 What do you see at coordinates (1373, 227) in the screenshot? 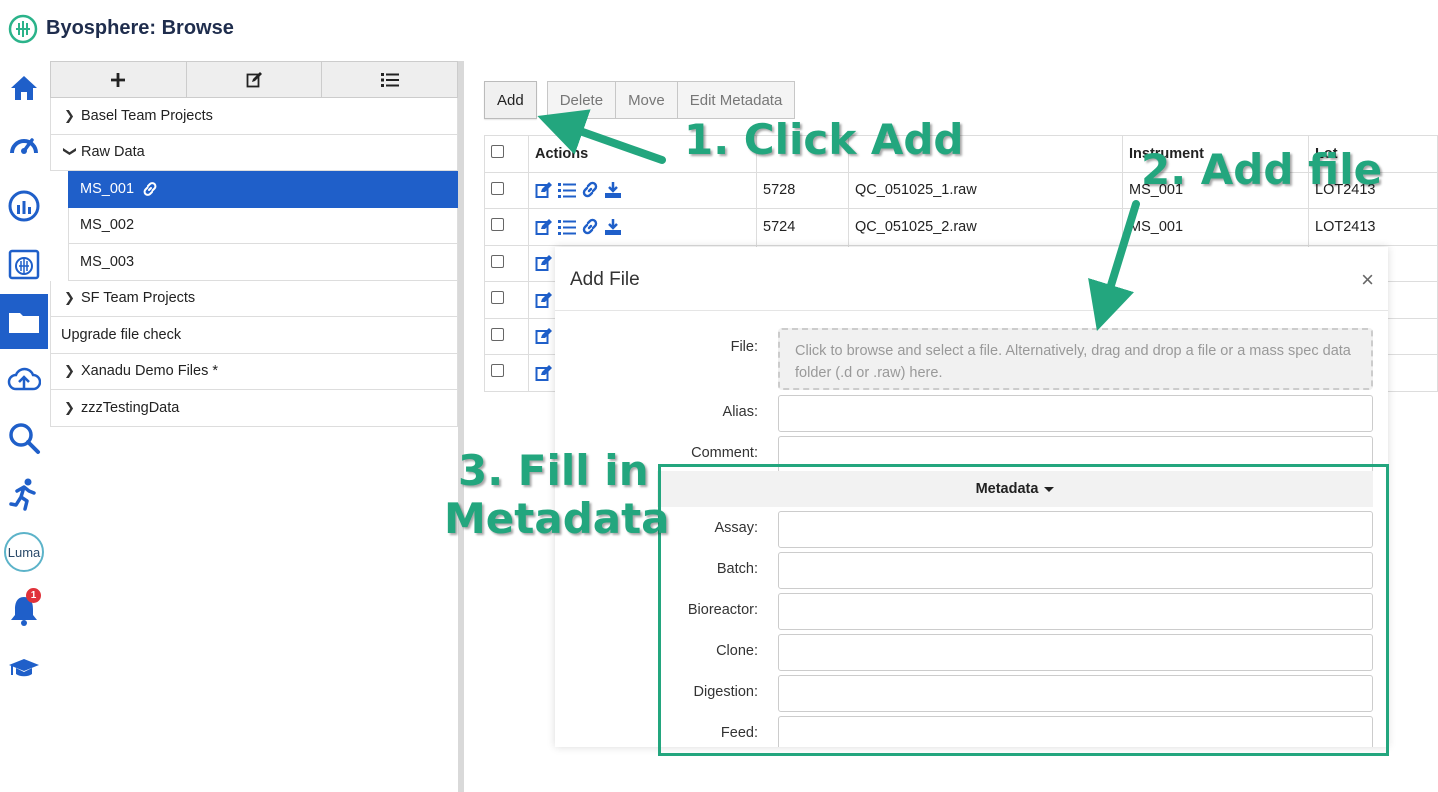
I see `row-lot: LOT2413` at bounding box center [1373, 227].